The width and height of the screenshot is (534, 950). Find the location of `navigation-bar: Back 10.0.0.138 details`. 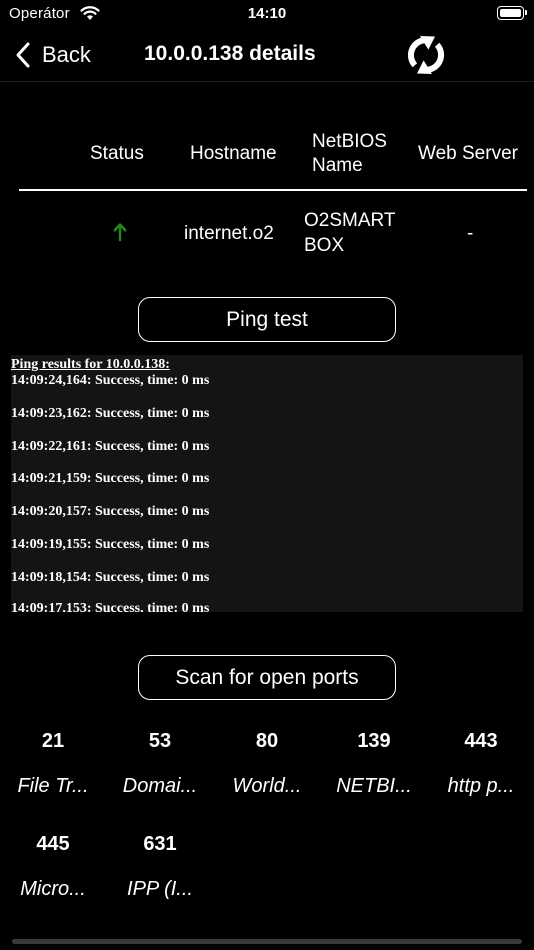

navigation-bar: Back 10.0.0.138 details is located at coordinates (267, 55).